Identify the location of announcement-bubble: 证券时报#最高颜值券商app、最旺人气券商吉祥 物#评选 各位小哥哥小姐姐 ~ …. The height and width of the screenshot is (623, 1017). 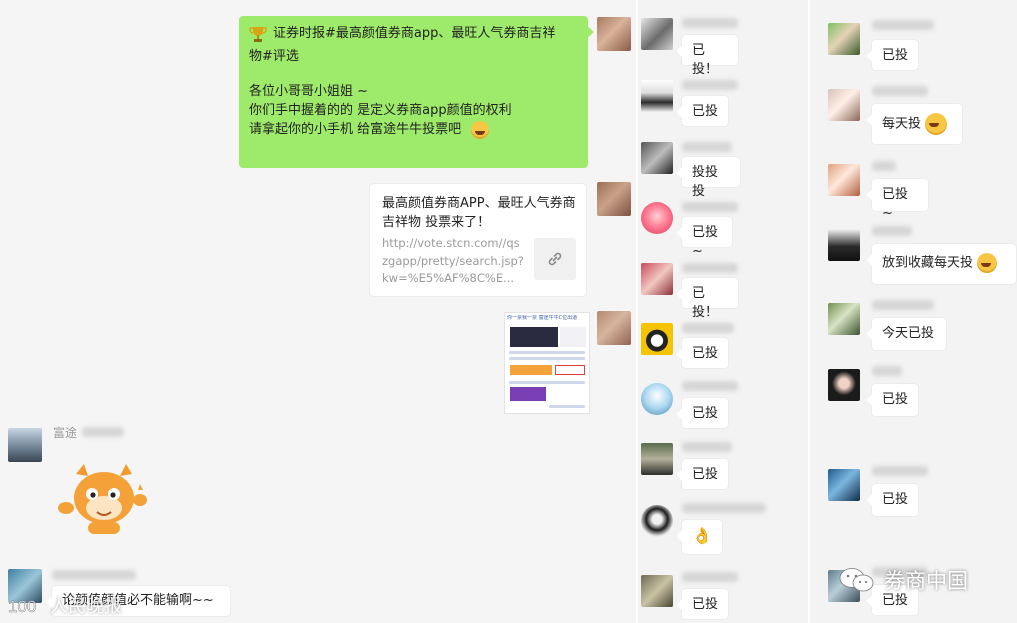
(413, 92).